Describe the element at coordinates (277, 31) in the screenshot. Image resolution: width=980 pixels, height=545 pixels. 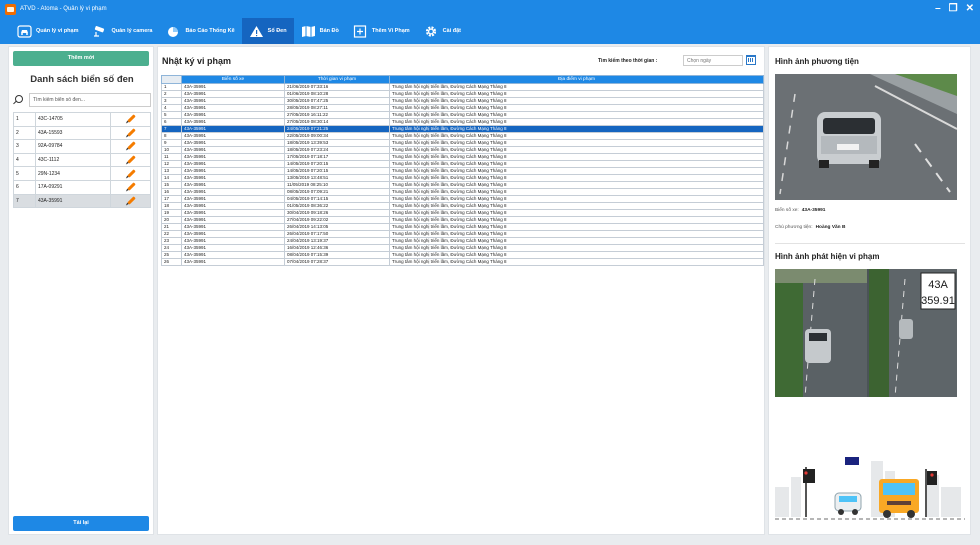
I see `nav-blacklist-label: Sổ Đen` at that location.